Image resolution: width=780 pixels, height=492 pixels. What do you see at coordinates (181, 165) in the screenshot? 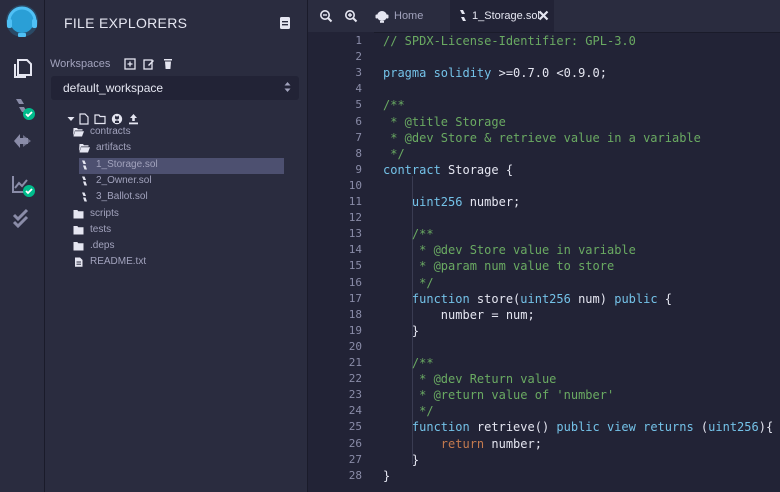
I see `tree-item-1-storage-sol: 1_Storage.sol` at bounding box center [181, 165].